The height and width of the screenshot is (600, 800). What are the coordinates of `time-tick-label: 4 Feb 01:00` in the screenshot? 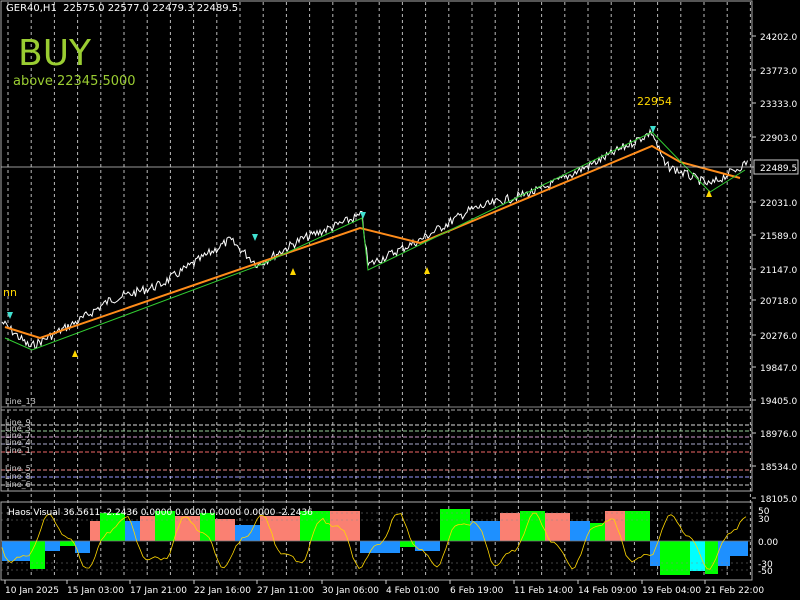 It's located at (413, 591).